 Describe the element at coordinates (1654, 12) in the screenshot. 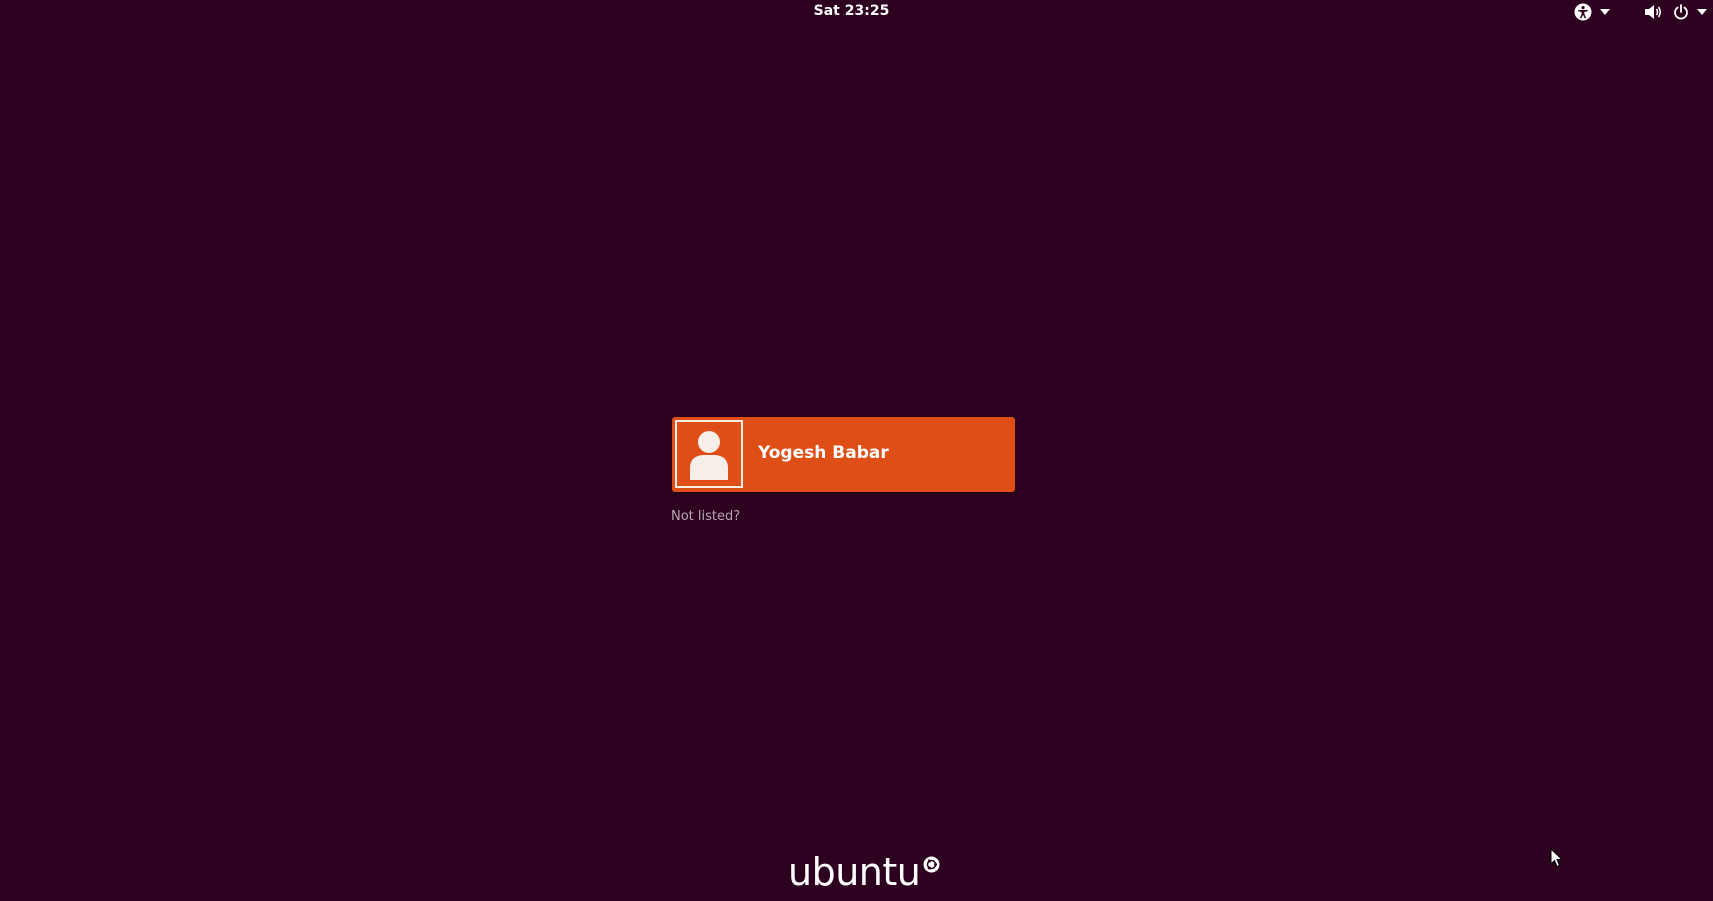

I see `volume-icon` at that location.